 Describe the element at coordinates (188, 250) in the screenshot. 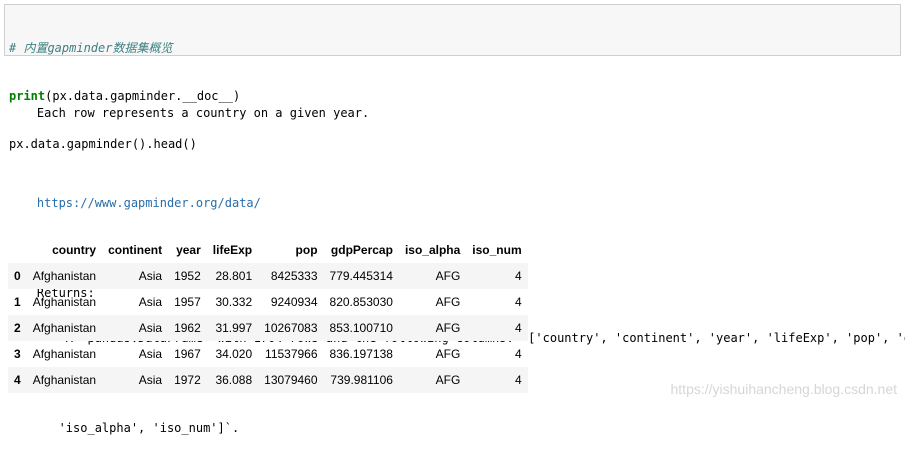

I see `header-year: year` at that location.